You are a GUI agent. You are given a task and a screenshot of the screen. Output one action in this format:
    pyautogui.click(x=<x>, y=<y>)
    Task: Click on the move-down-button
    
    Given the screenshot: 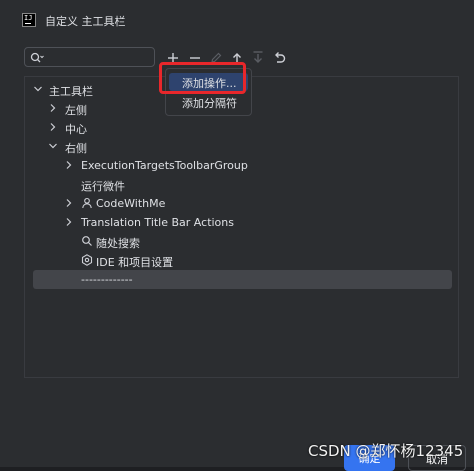 What is the action you would take?
    pyautogui.click(x=258, y=58)
    